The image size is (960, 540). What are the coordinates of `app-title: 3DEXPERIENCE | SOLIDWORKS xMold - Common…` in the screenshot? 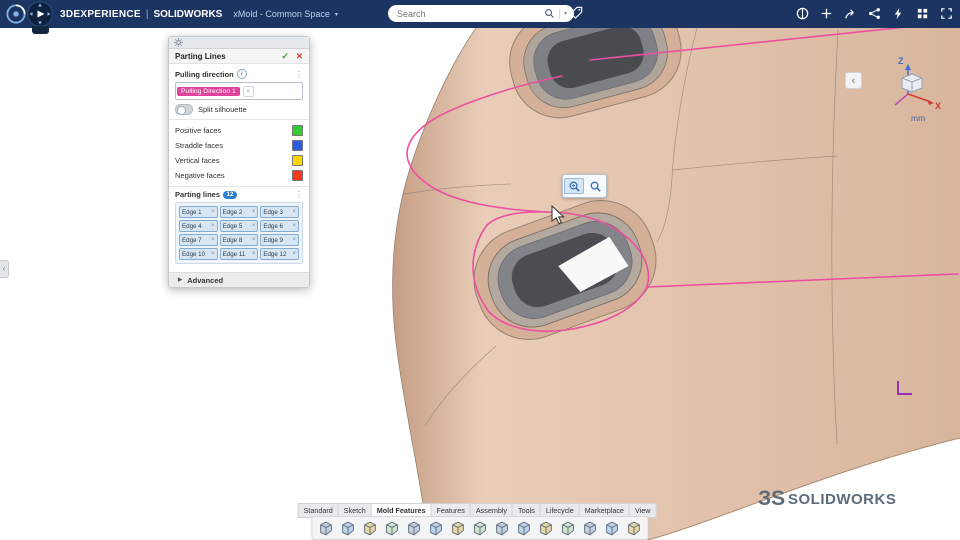 It's located at (199, 14).